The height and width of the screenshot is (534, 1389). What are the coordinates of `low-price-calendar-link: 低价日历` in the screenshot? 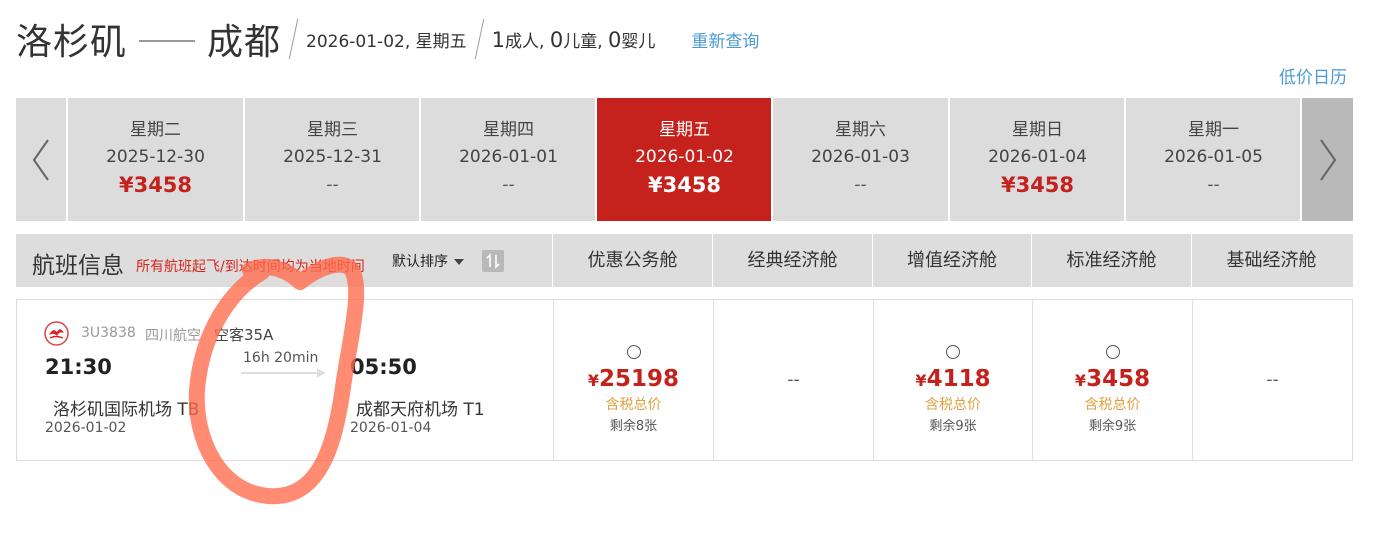 It's located at (1313, 75).